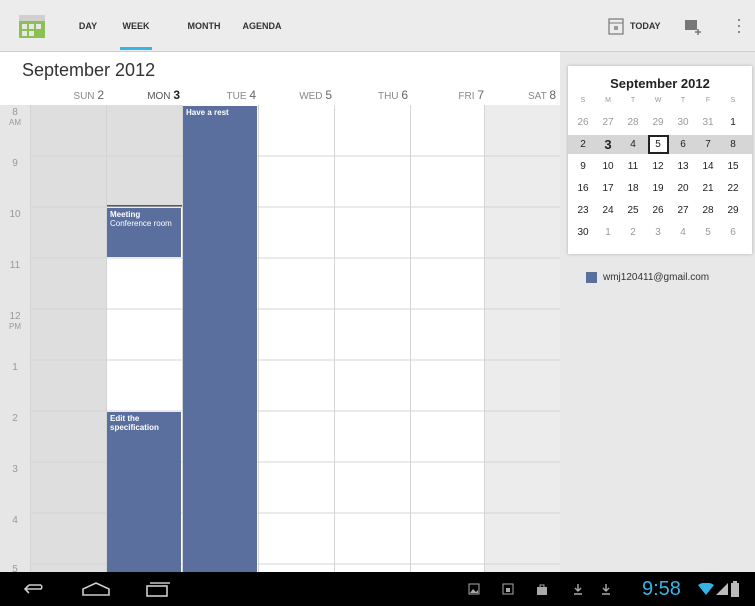 This screenshot has width=755, height=606. What do you see at coordinates (447, 96) in the screenshot?
I see `day-header-fri: FRI 7` at bounding box center [447, 96].